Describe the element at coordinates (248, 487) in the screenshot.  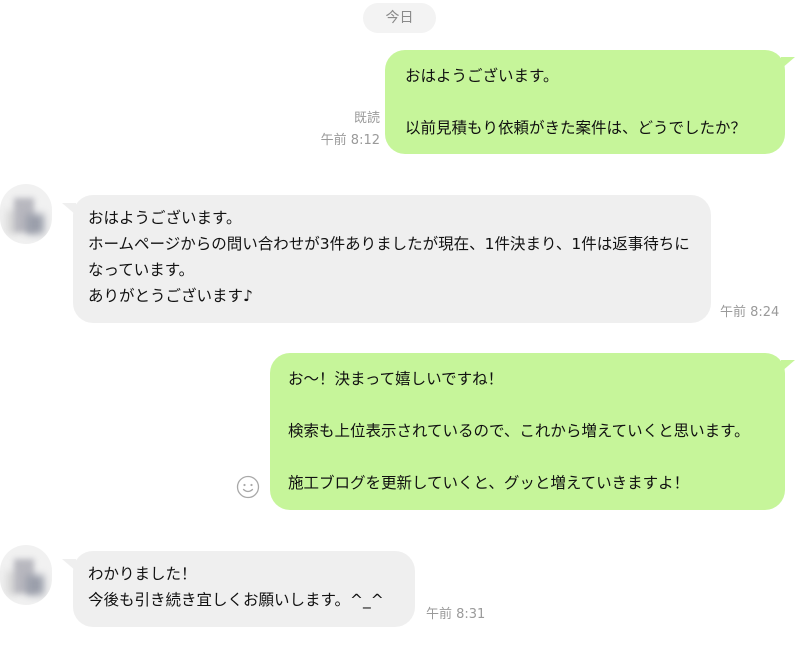
I see `smiley-face-icon` at that location.